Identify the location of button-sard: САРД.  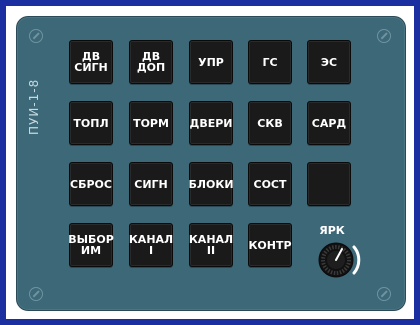
(329, 123).